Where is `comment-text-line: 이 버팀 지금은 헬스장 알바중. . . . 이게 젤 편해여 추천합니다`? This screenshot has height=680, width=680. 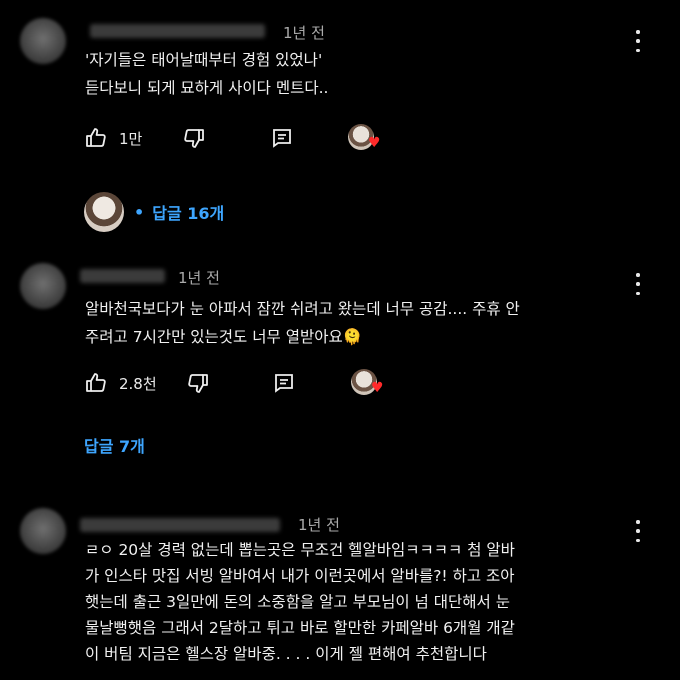 comment-text-line: 이 버팀 지금은 헬스장 알바중. . . . 이게 젤 편해여 추천합니다 is located at coordinates (286, 654).